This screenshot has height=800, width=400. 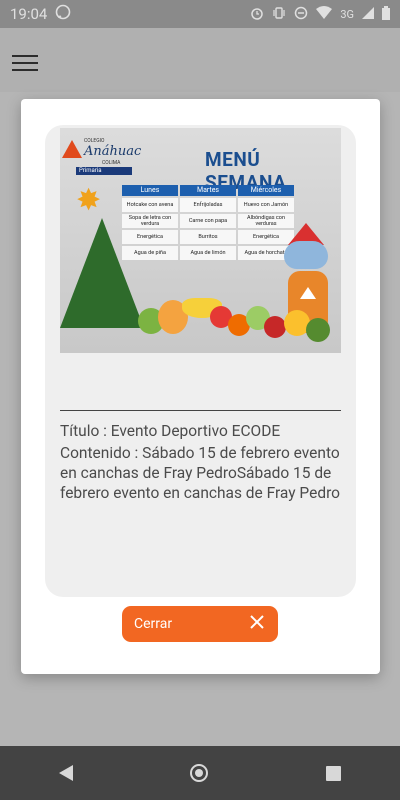 I want to click on school-logo: COLEGIO Anáhuac COLIMA Primaria, so click(x=102, y=155).